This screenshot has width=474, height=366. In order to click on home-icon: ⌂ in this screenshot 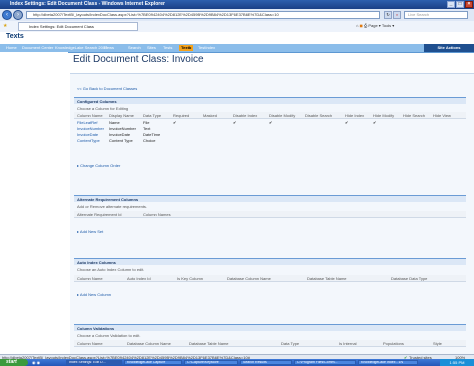, I will do `click(357, 25)`.